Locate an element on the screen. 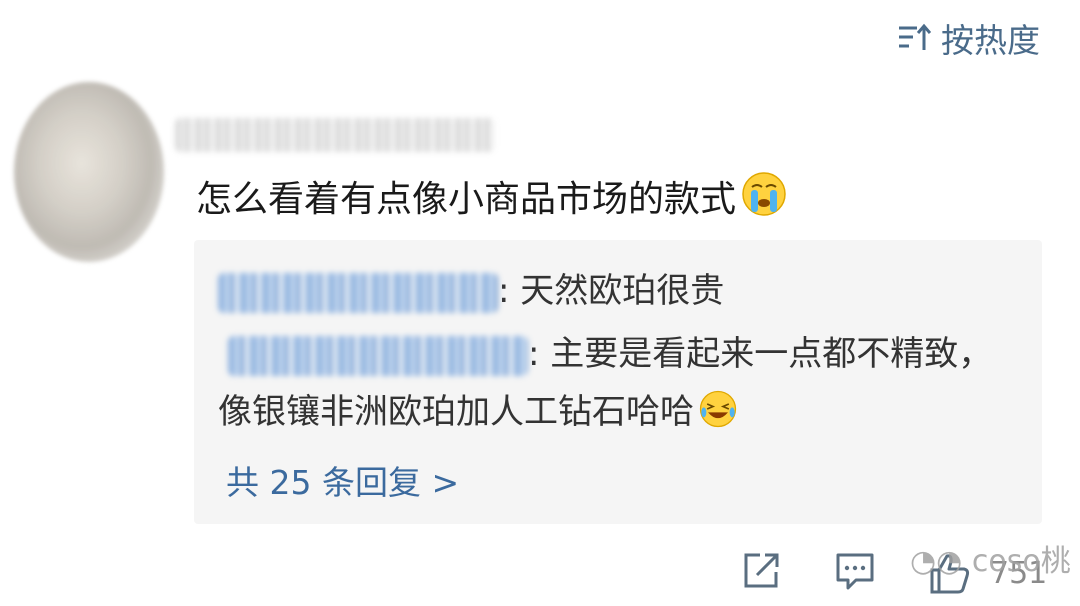  reply-item: : 主要是看起来一点都不精致，像银镶非洲欧珀加人工钻石哈哈 is located at coordinates (618, 383).